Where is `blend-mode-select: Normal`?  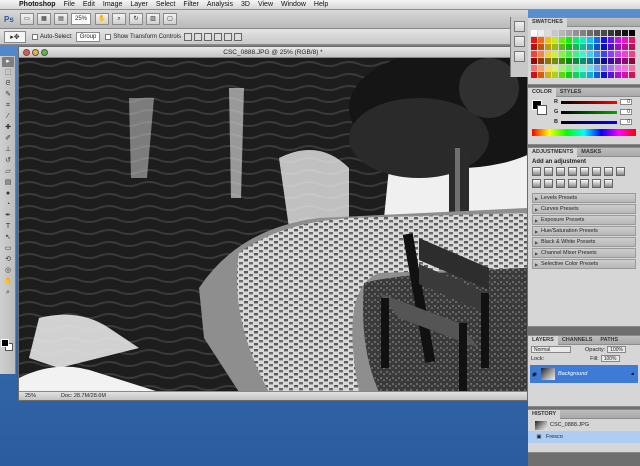
blend-mode-select: Normal is located at coordinates (551, 349).